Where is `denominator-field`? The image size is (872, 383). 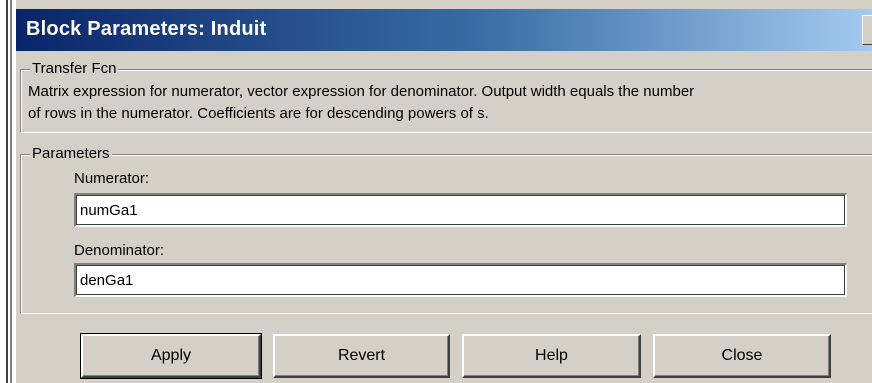
denominator-field is located at coordinates (460, 280).